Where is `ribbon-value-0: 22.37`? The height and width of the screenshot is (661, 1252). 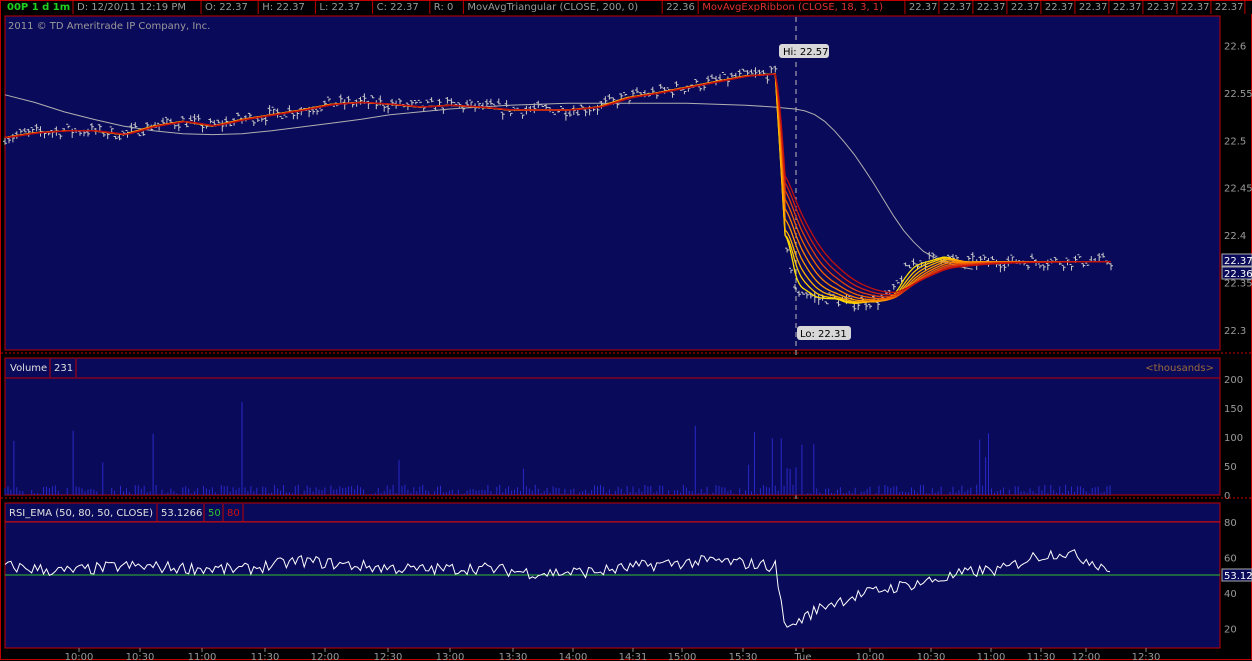 ribbon-value-0: 22.37 is located at coordinates (923, 7).